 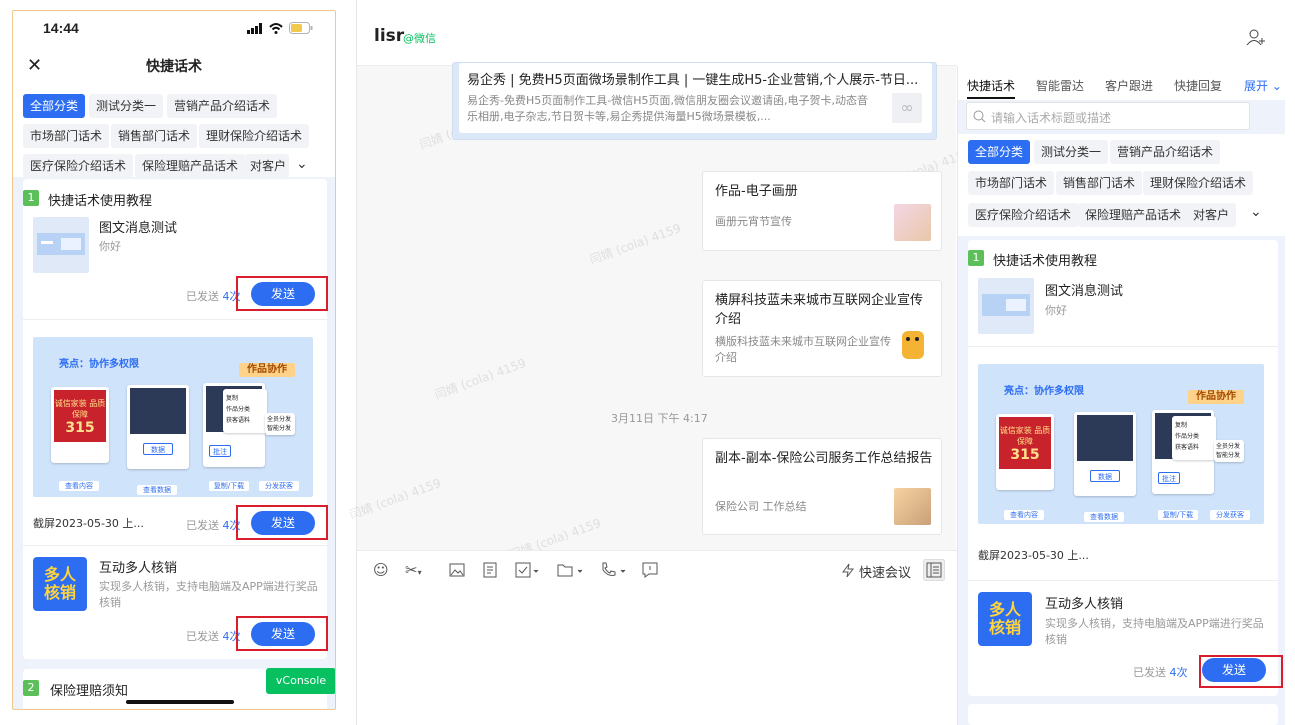 What do you see at coordinates (979, 116) in the screenshot?
I see `search-icon` at bounding box center [979, 116].